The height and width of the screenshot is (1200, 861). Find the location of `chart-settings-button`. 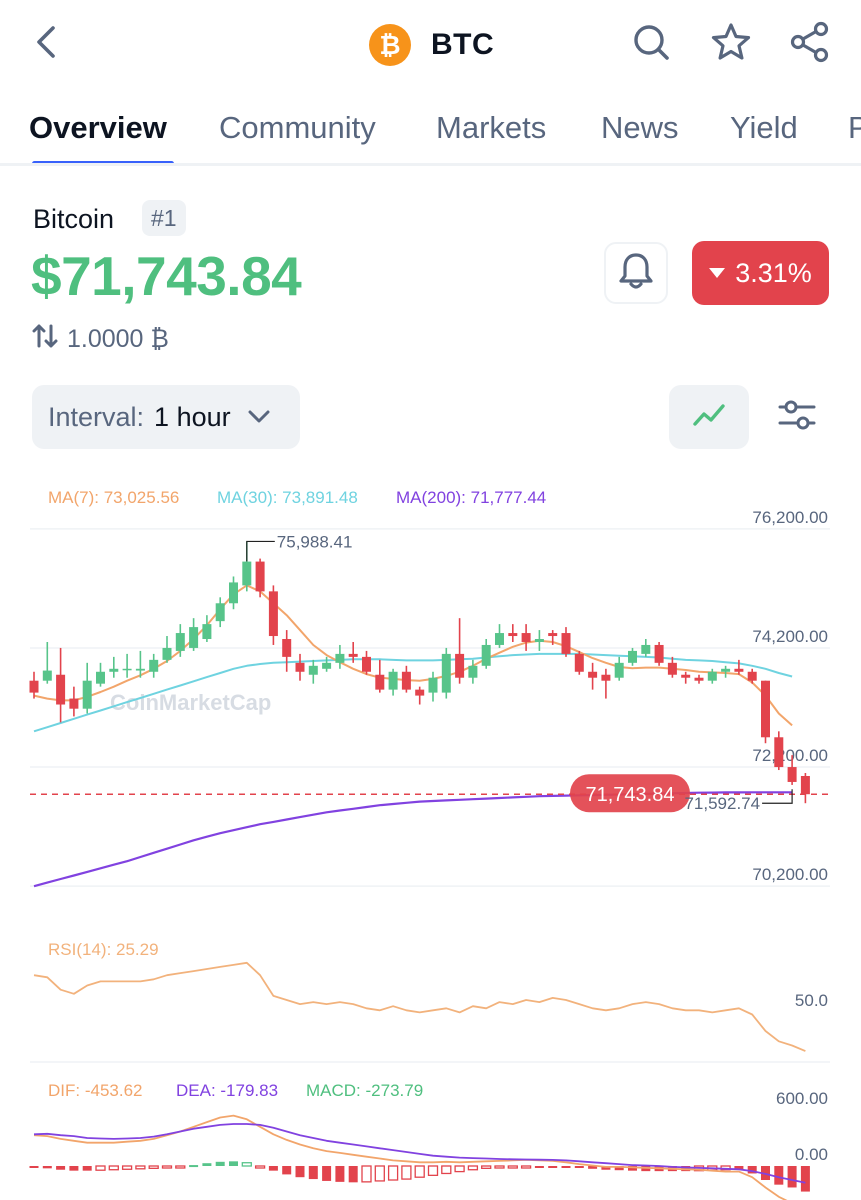

chart-settings-button is located at coordinates (797, 417).